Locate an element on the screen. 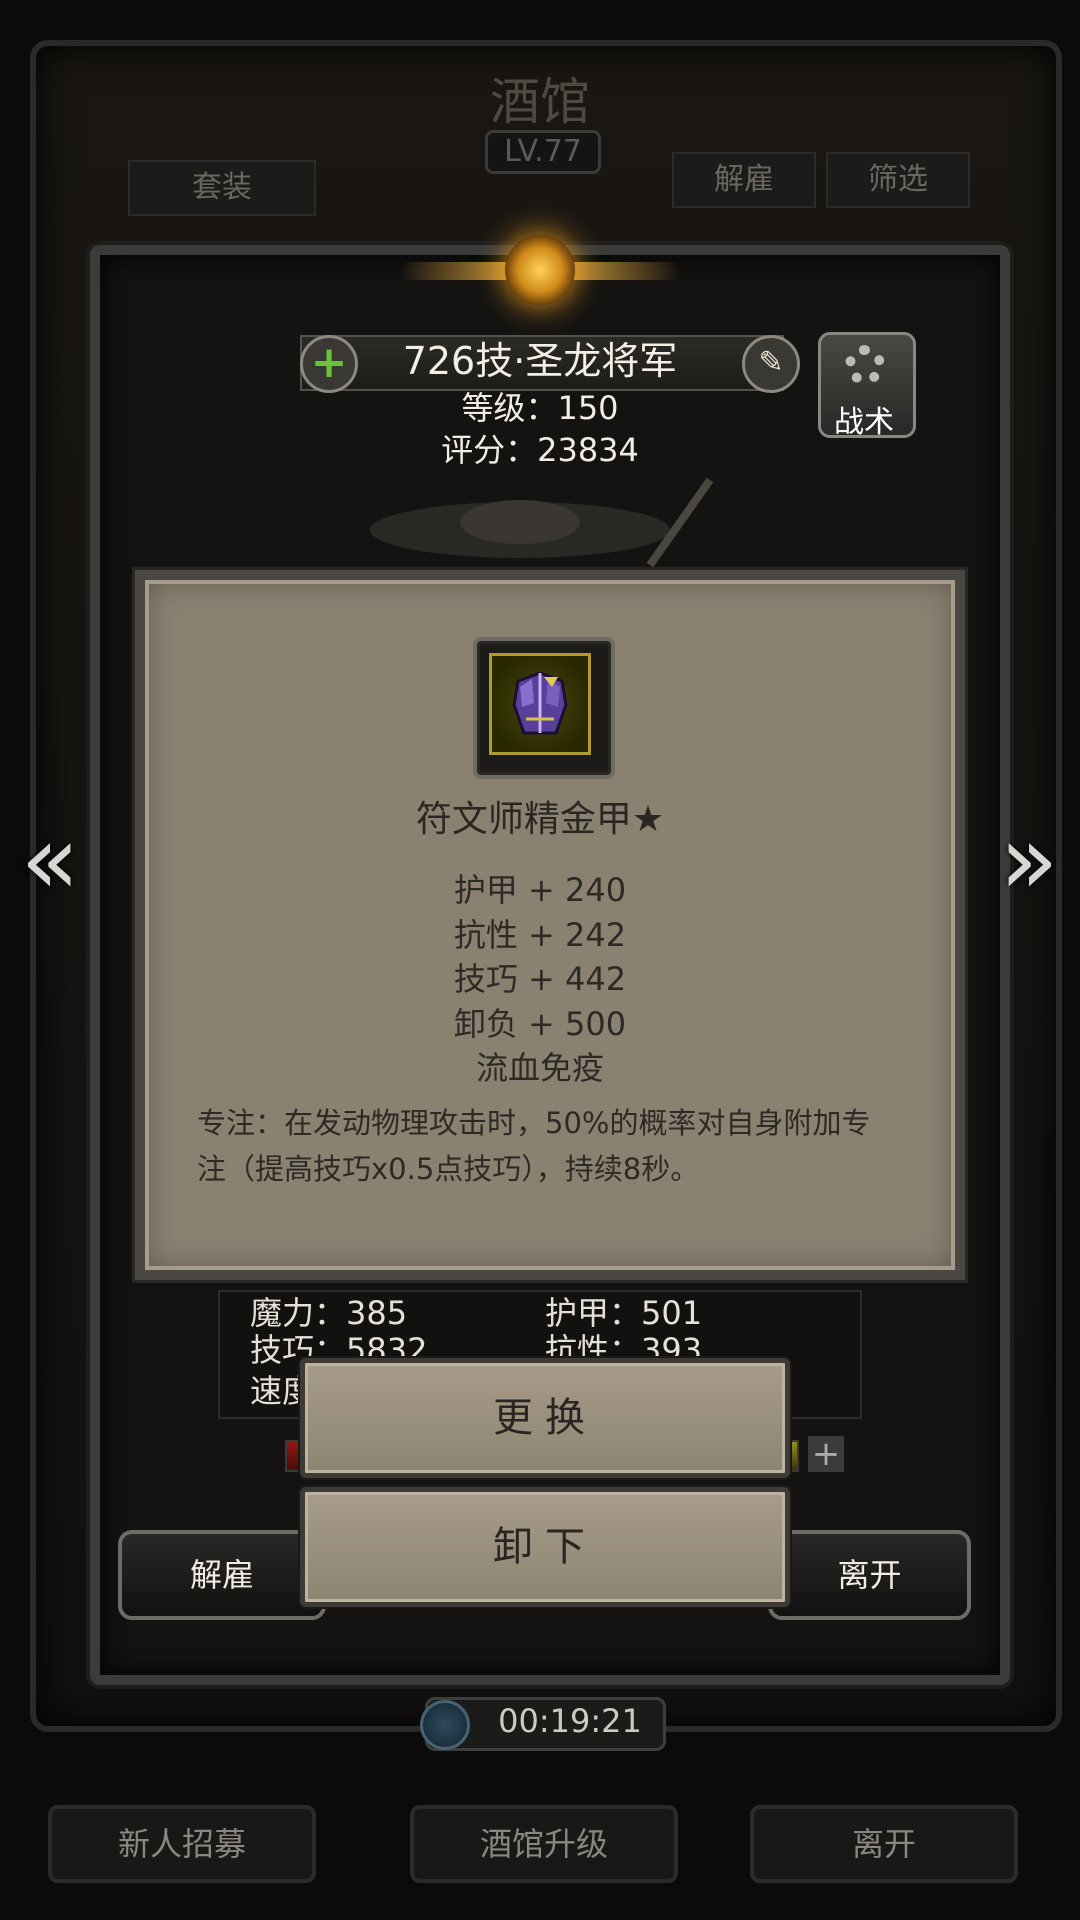 The image size is (1080, 1920). tavern-dismiss-button: 解雇 is located at coordinates (744, 180).